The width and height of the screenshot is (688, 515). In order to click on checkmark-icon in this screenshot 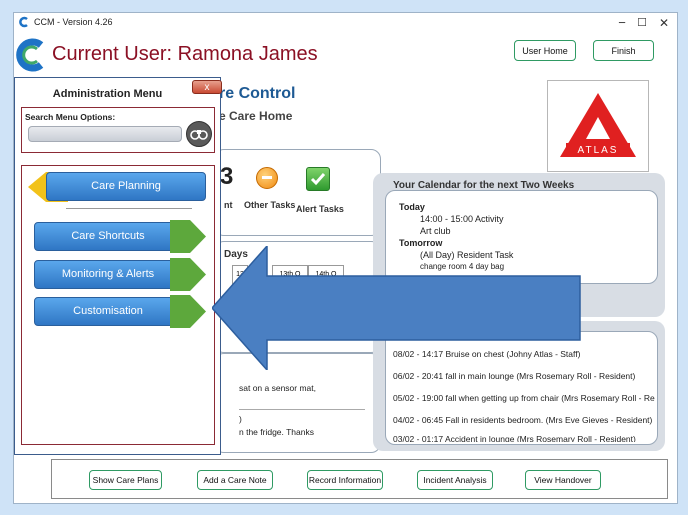, I will do `click(318, 179)`.